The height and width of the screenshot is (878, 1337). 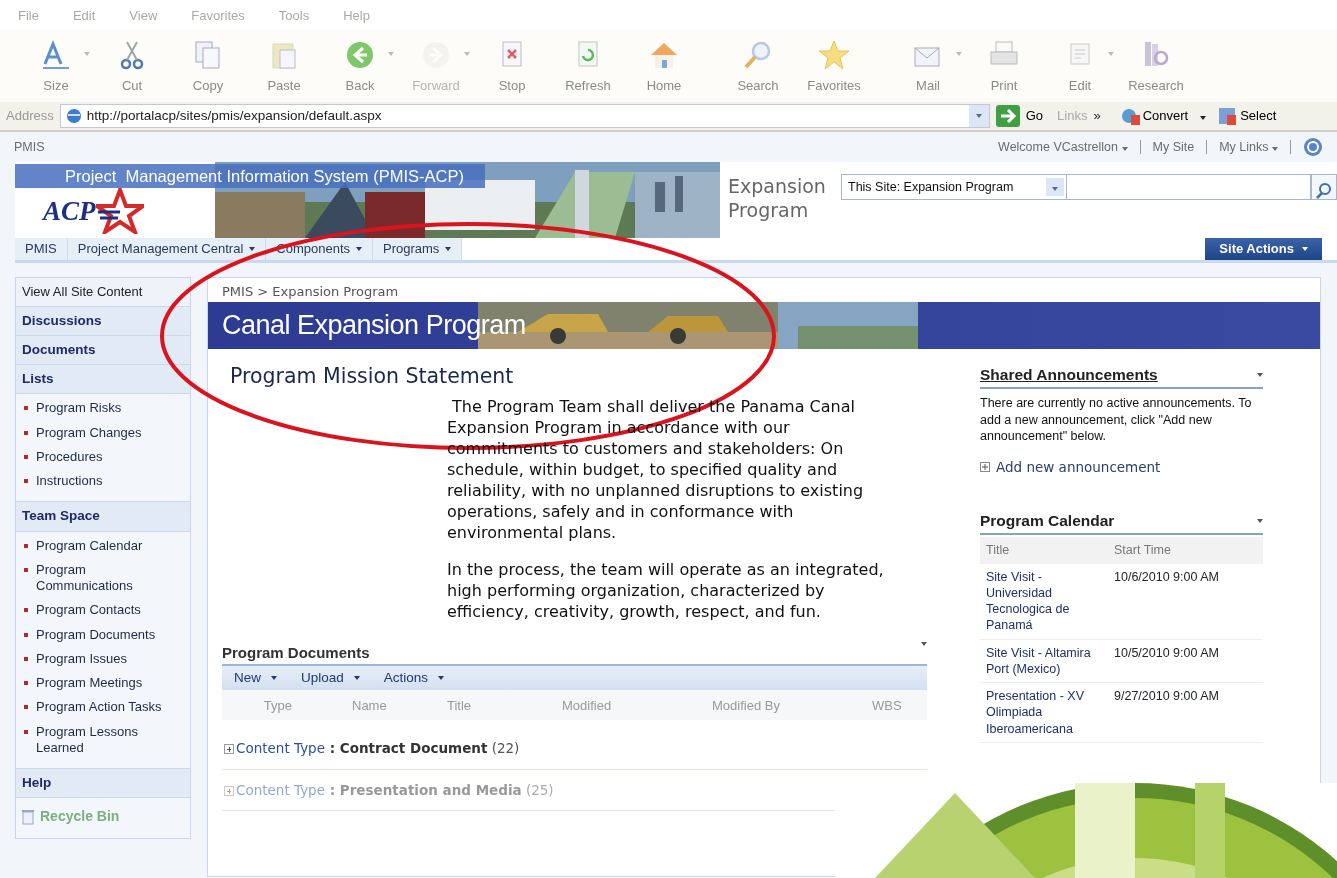 I want to click on sidebar-item: Program Issues, so click(x=103, y=658).